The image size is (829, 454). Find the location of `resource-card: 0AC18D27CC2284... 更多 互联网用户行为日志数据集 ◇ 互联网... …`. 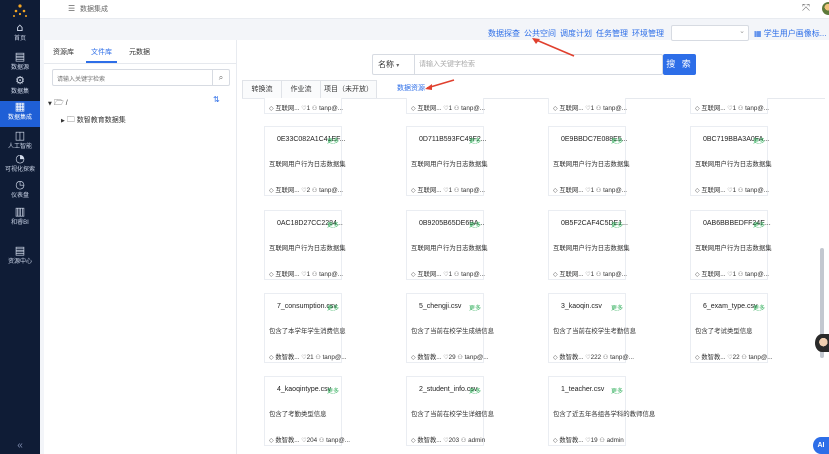

resource-card: 0AC18D27CC2284... 更多 互联网用户行为日志数据集 ◇ 互联网... … is located at coordinates (305, 245).